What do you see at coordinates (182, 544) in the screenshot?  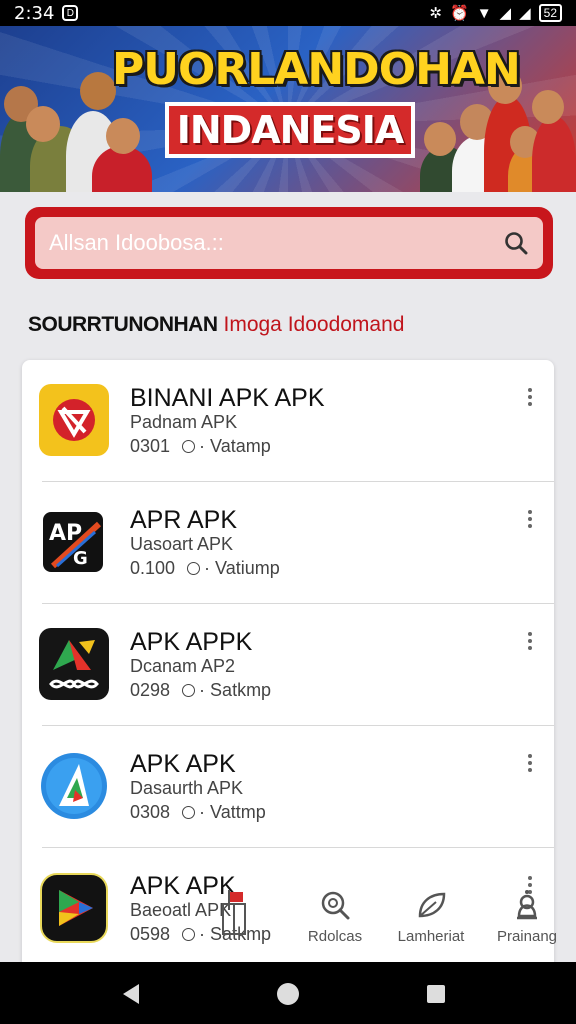 I see `app-subtitle: Uasoart APK` at bounding box center [182, 544].